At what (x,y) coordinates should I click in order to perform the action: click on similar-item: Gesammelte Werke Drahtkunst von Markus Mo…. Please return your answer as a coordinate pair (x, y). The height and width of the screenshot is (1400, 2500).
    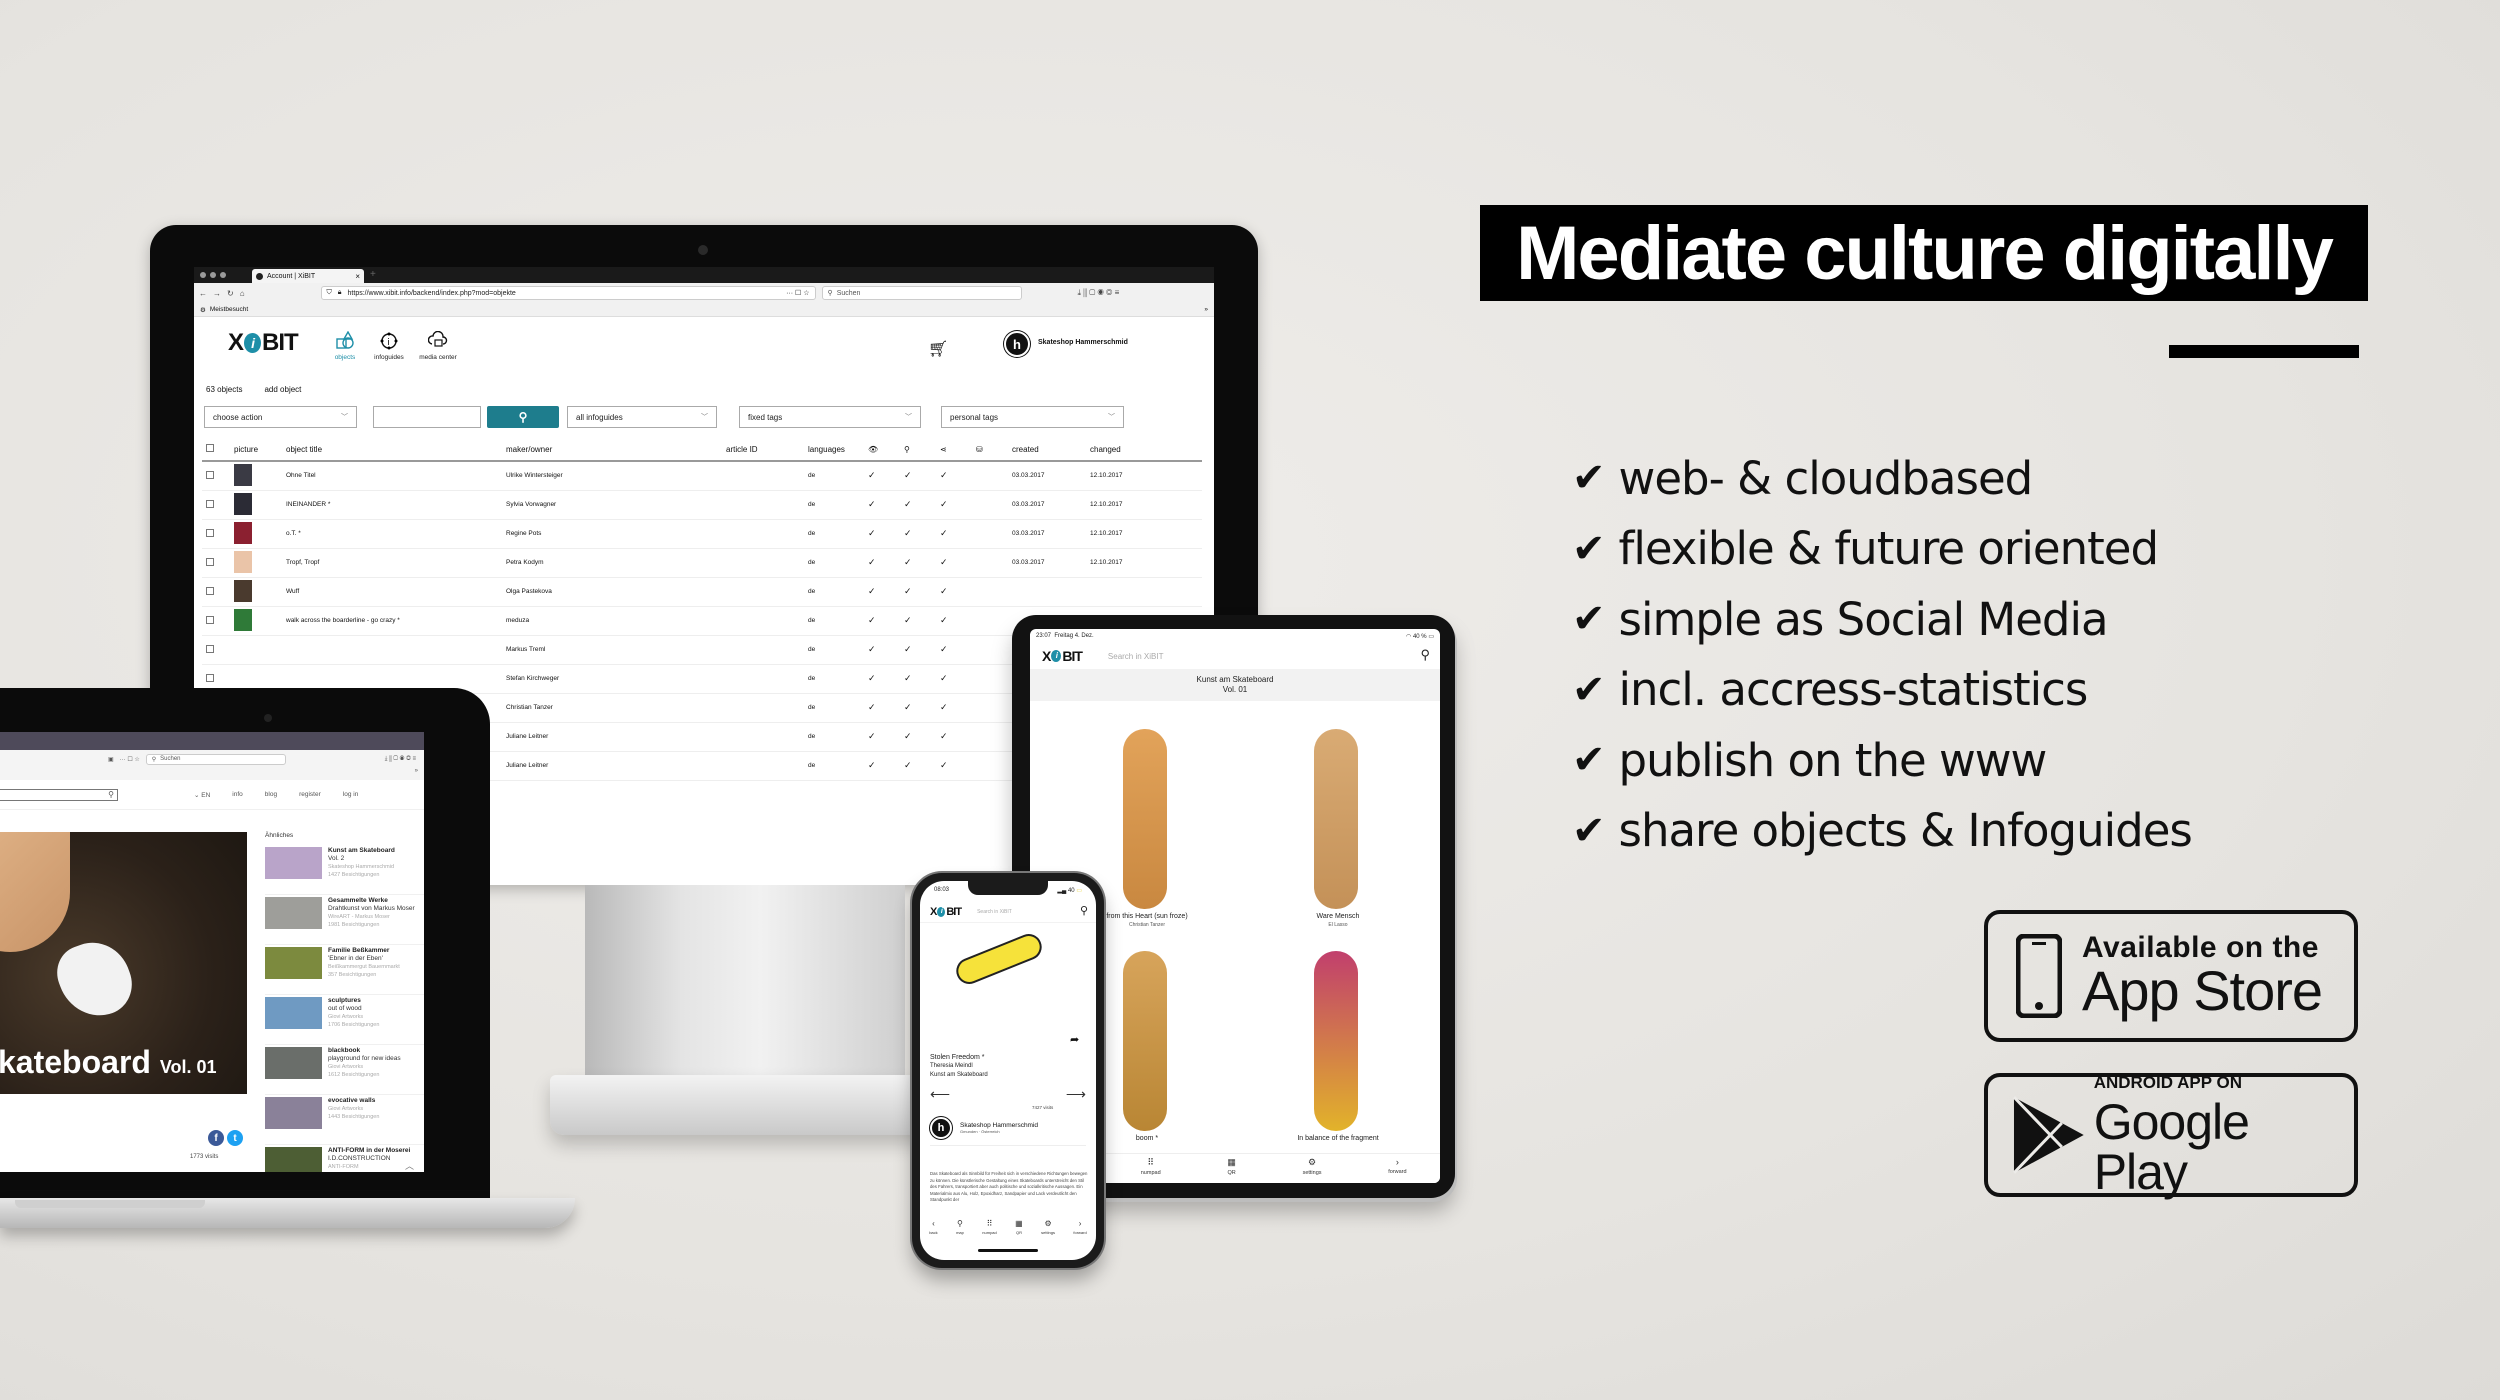
    Looking at the image, I should click on (344, 921).